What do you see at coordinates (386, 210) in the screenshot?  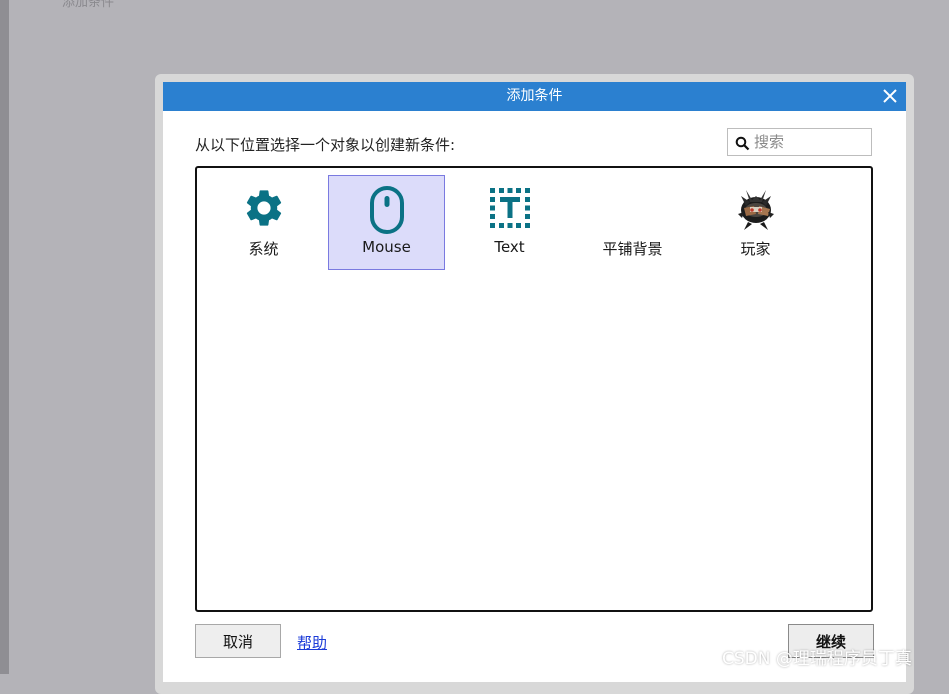 I see `mouse-icon` at bounding box center [386, 210].